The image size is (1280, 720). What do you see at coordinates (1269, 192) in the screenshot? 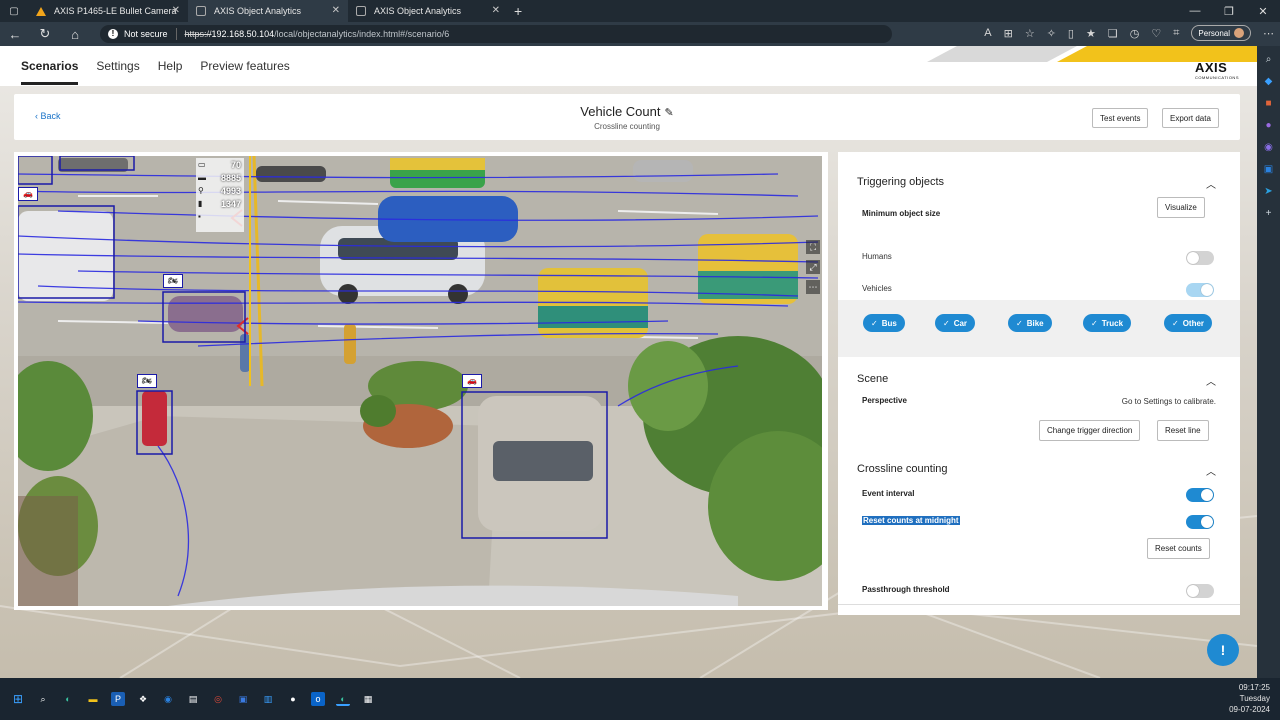
I see `send-icon: ➤` at bounding box center [1269, 192].